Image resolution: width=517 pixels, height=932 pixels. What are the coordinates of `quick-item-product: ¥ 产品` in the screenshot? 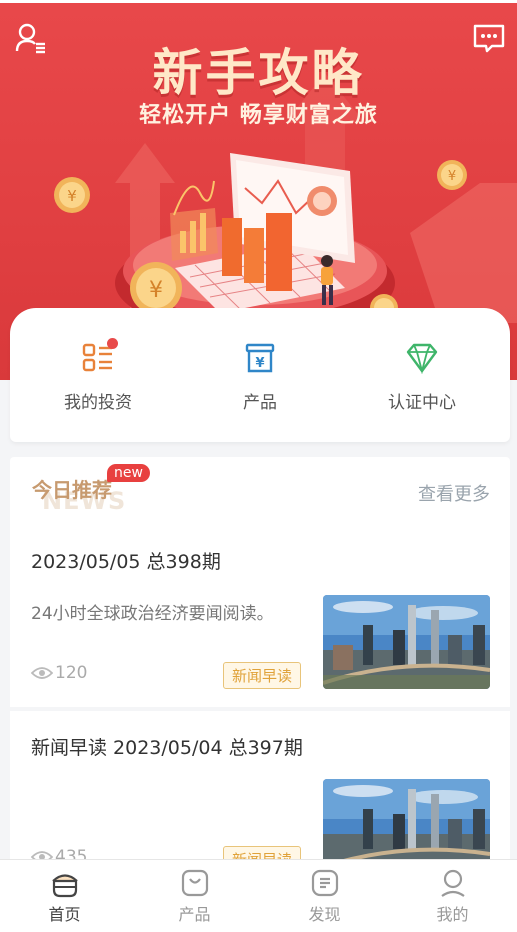 It's located at (260, 377).